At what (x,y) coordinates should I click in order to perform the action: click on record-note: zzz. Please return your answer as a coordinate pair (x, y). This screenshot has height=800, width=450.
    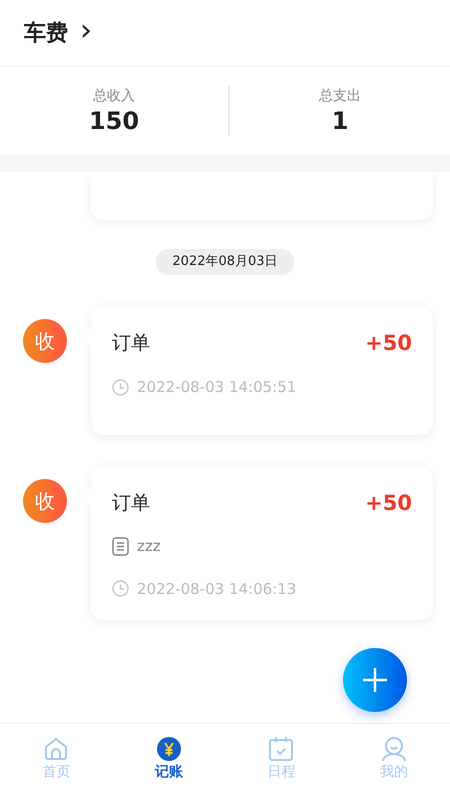
    Looking at the image, I should click on (149, 546).